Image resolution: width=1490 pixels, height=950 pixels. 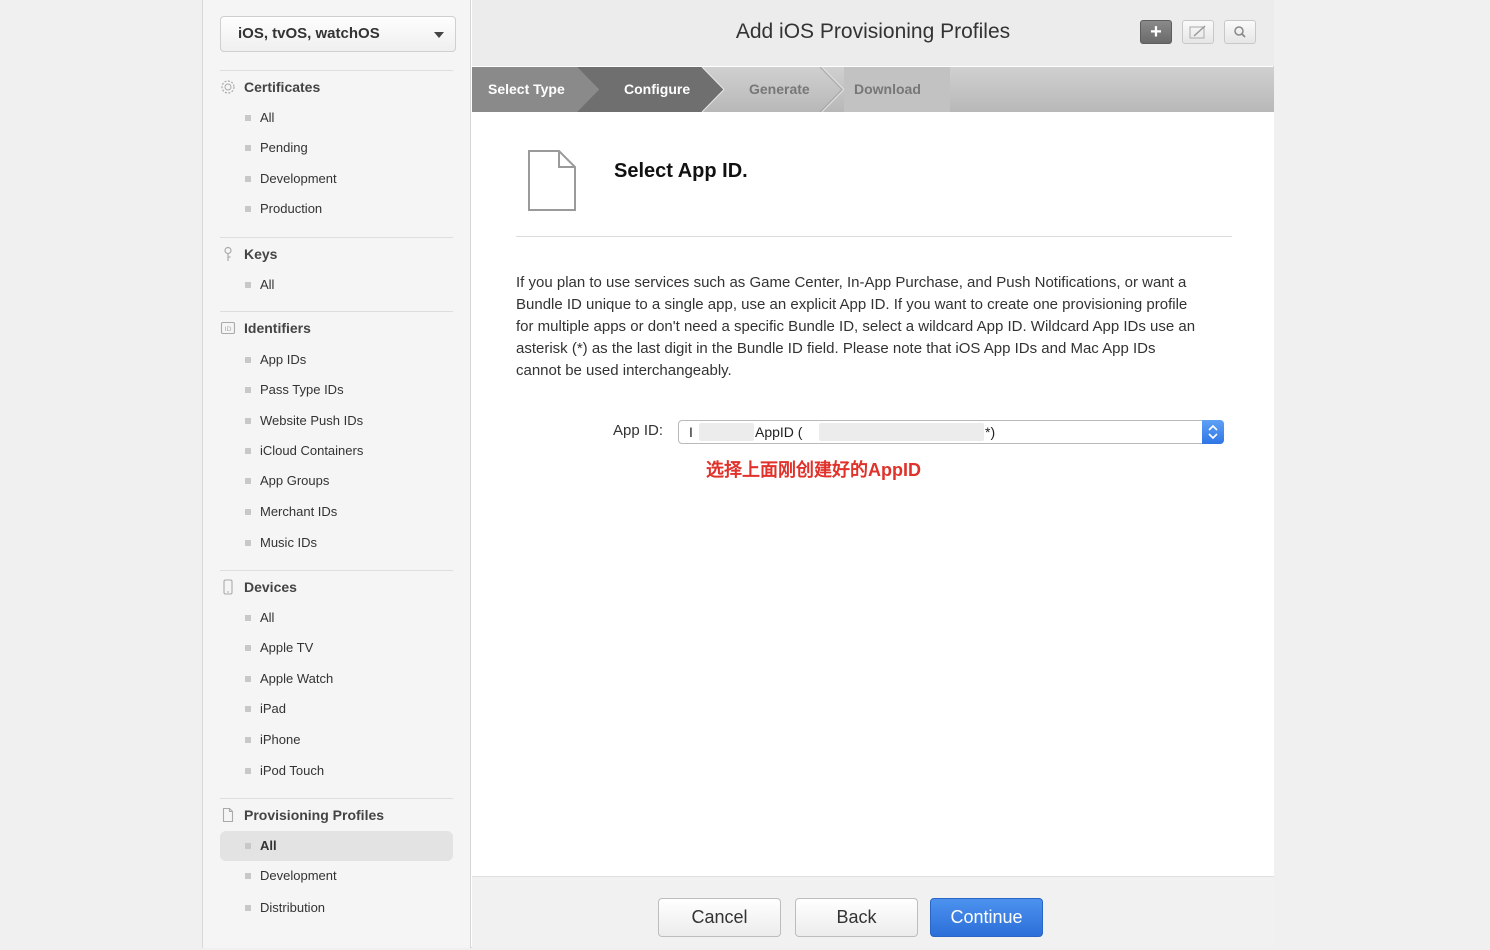 I want to click on section-heading: Select App ID., so click(x=681, y=171).